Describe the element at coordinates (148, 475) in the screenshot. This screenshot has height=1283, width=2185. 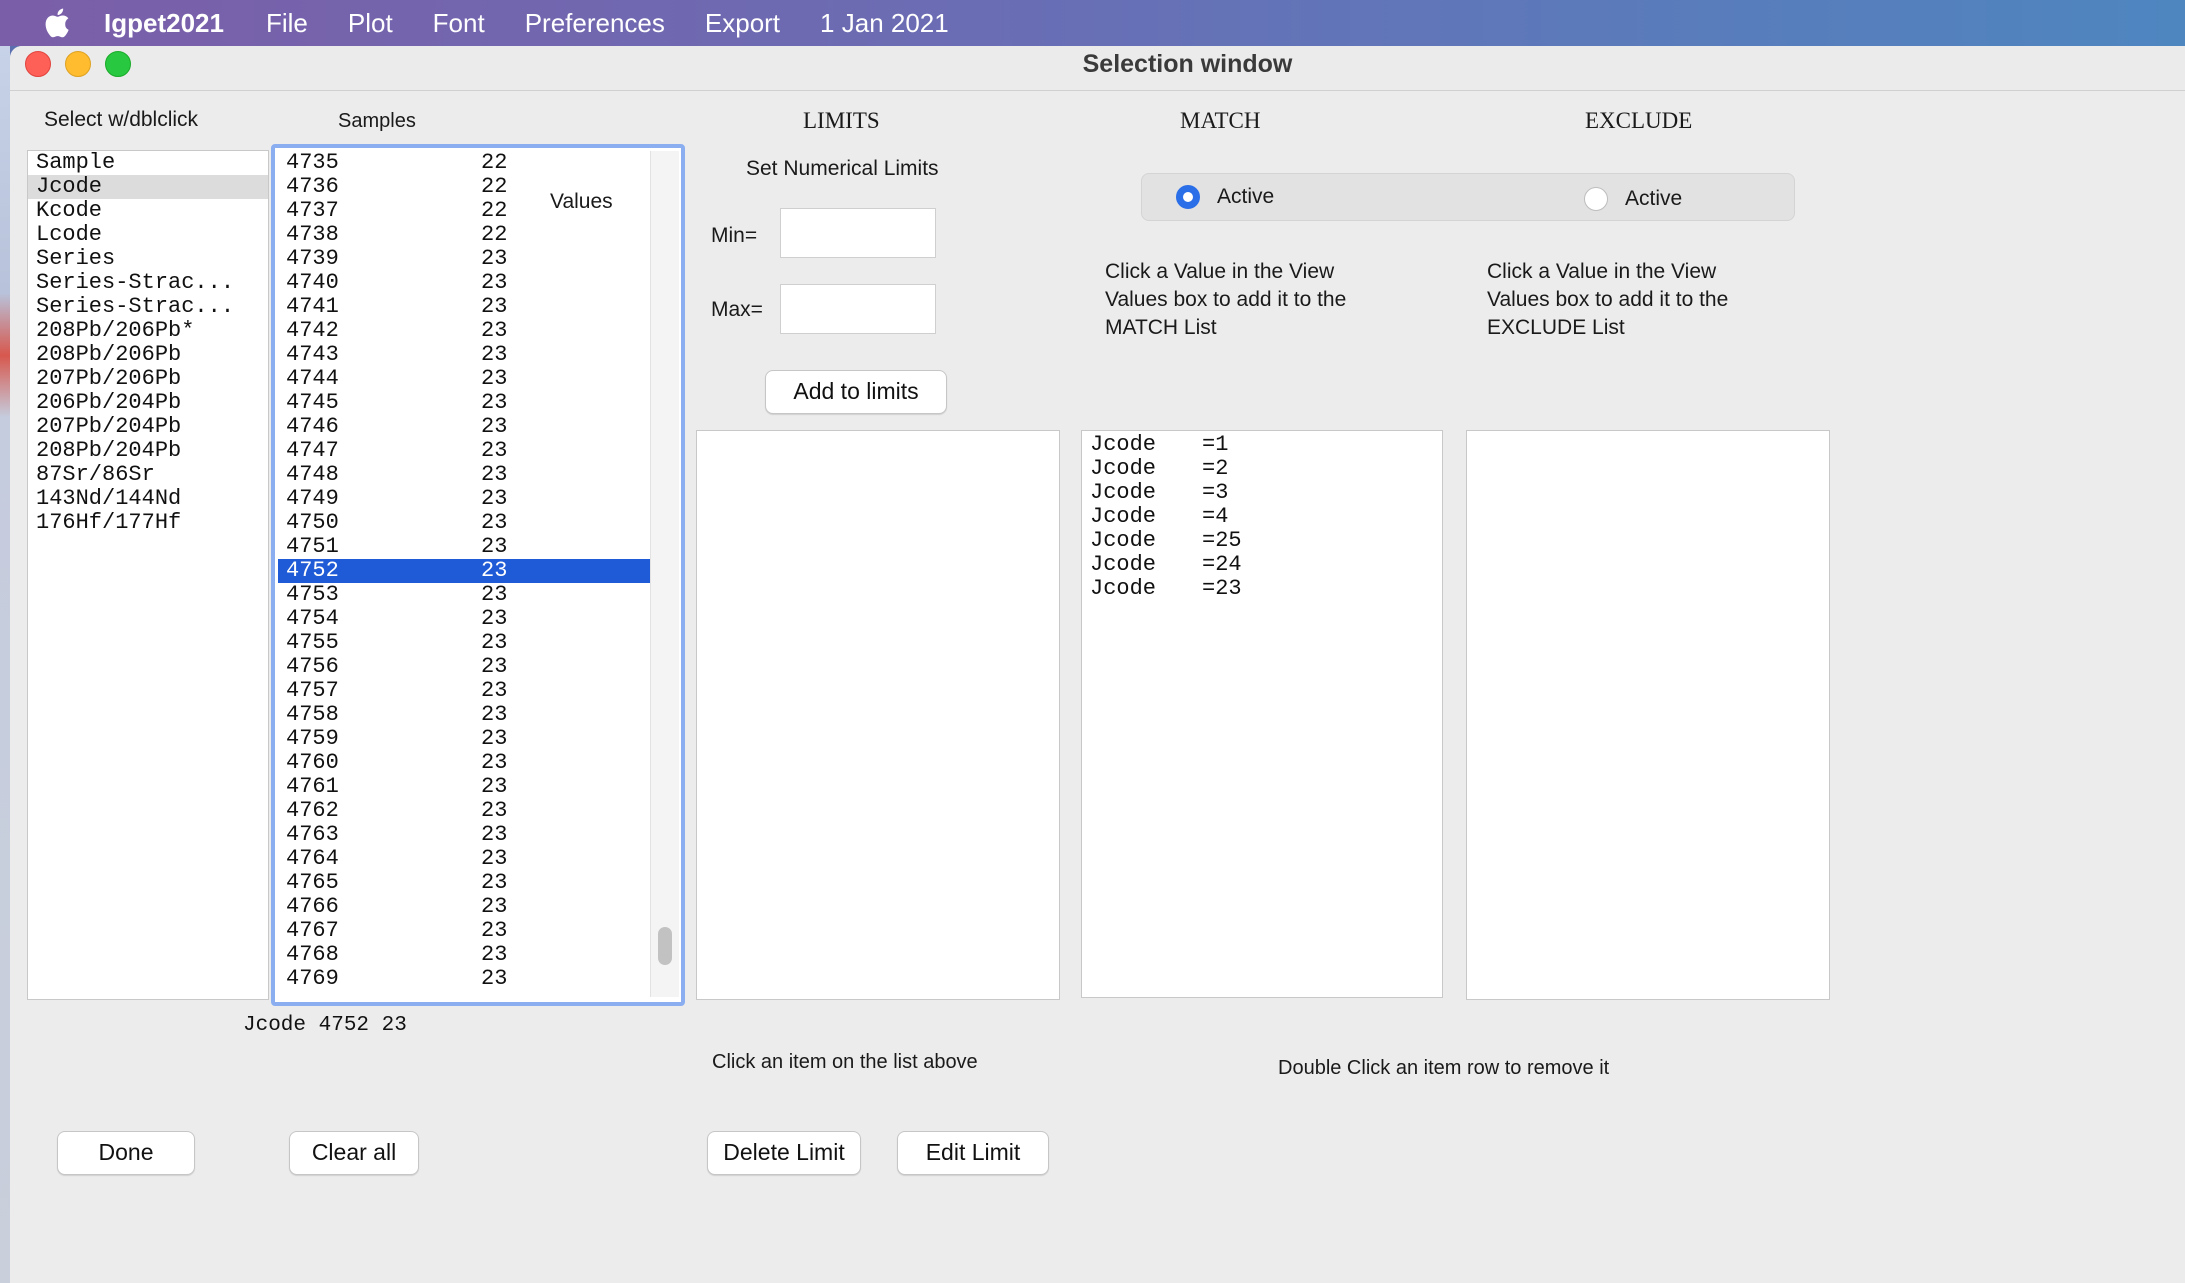
I see `variable-list-item: 87Sr/86Sr` at that location.